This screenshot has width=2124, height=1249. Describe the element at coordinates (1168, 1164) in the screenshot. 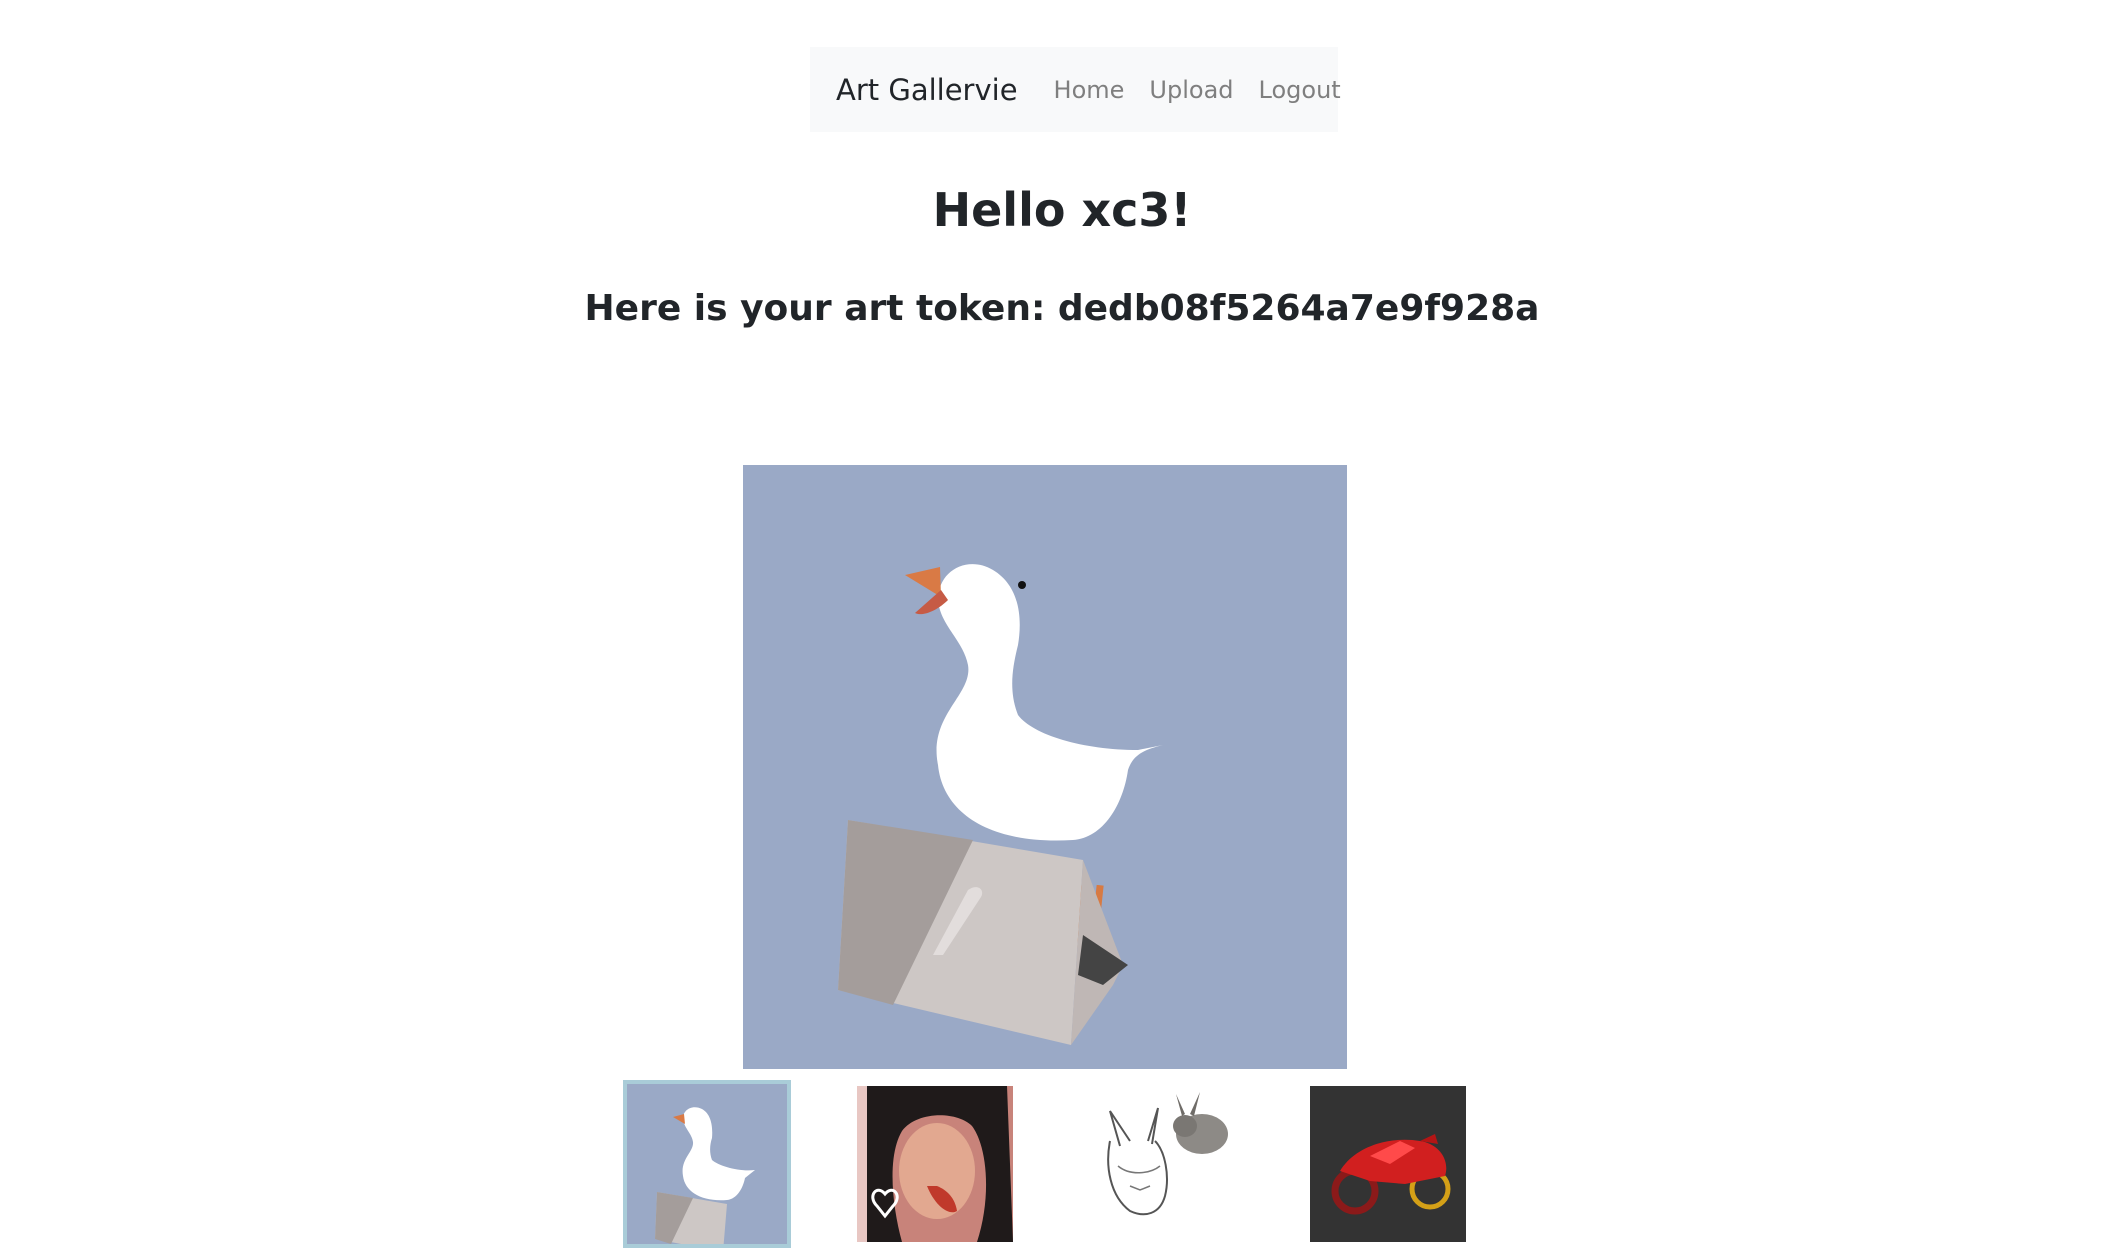

I see `thumbnail-bunny-sketch` at that location.